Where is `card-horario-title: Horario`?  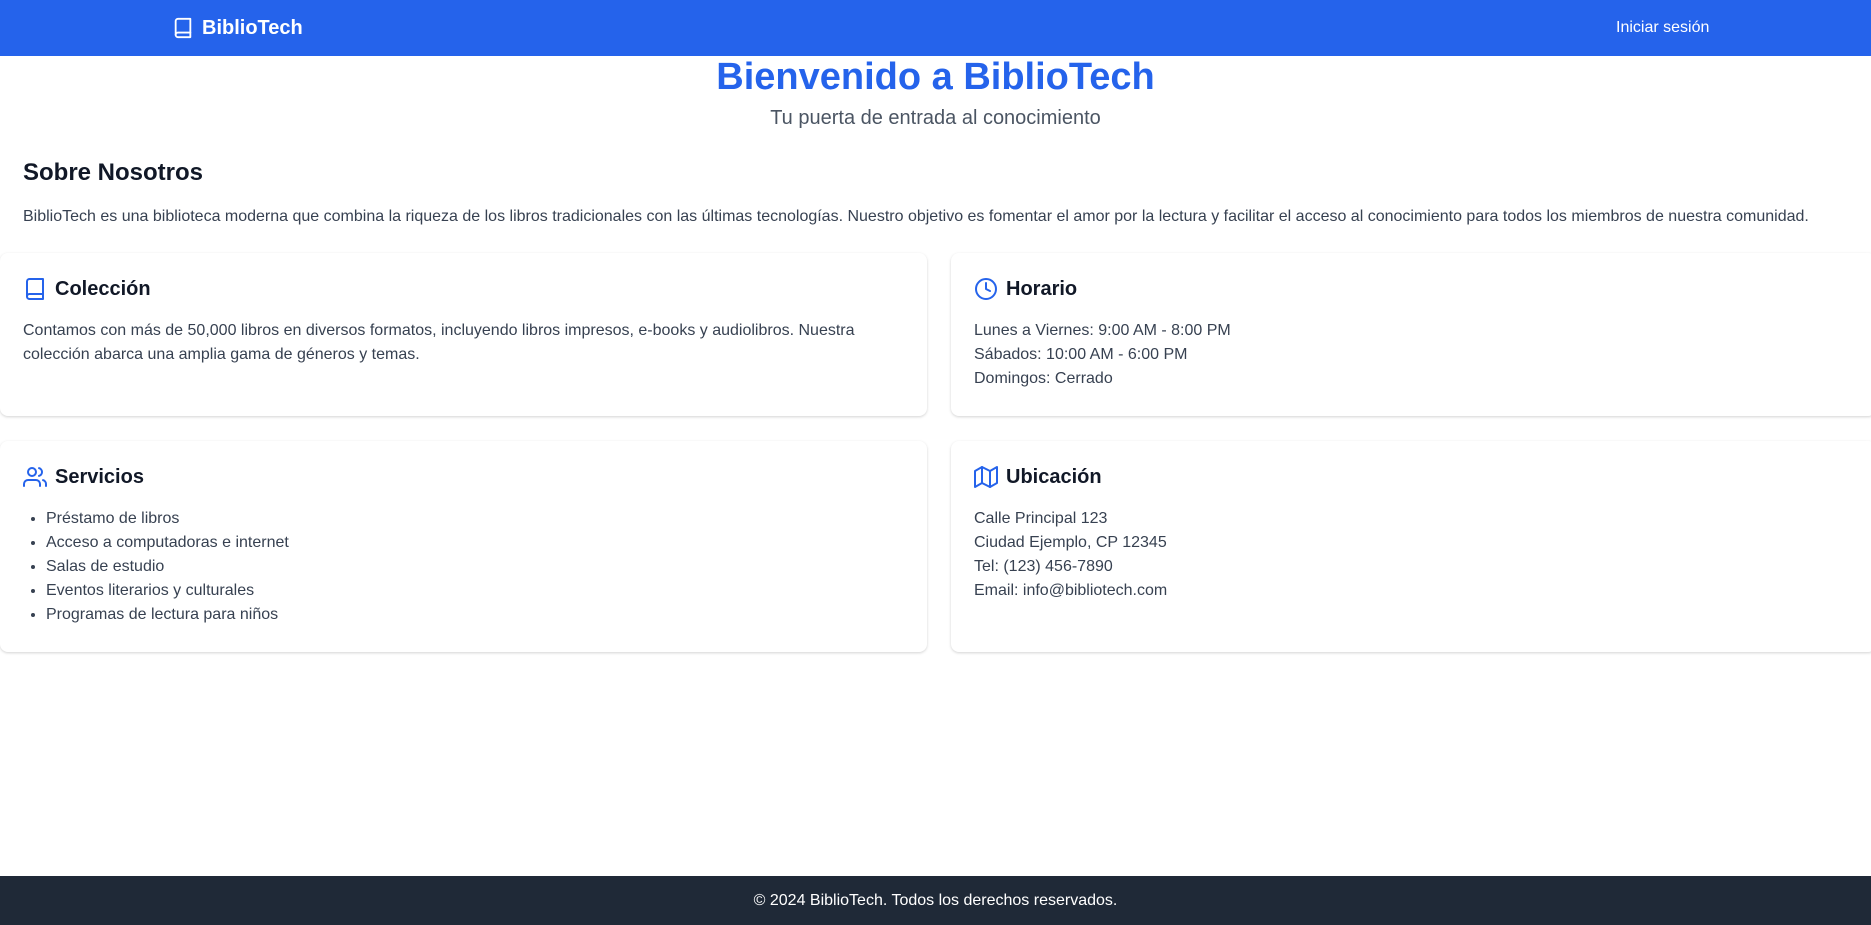 card-horario-title: Horario is located at coordinates (1042, 288).